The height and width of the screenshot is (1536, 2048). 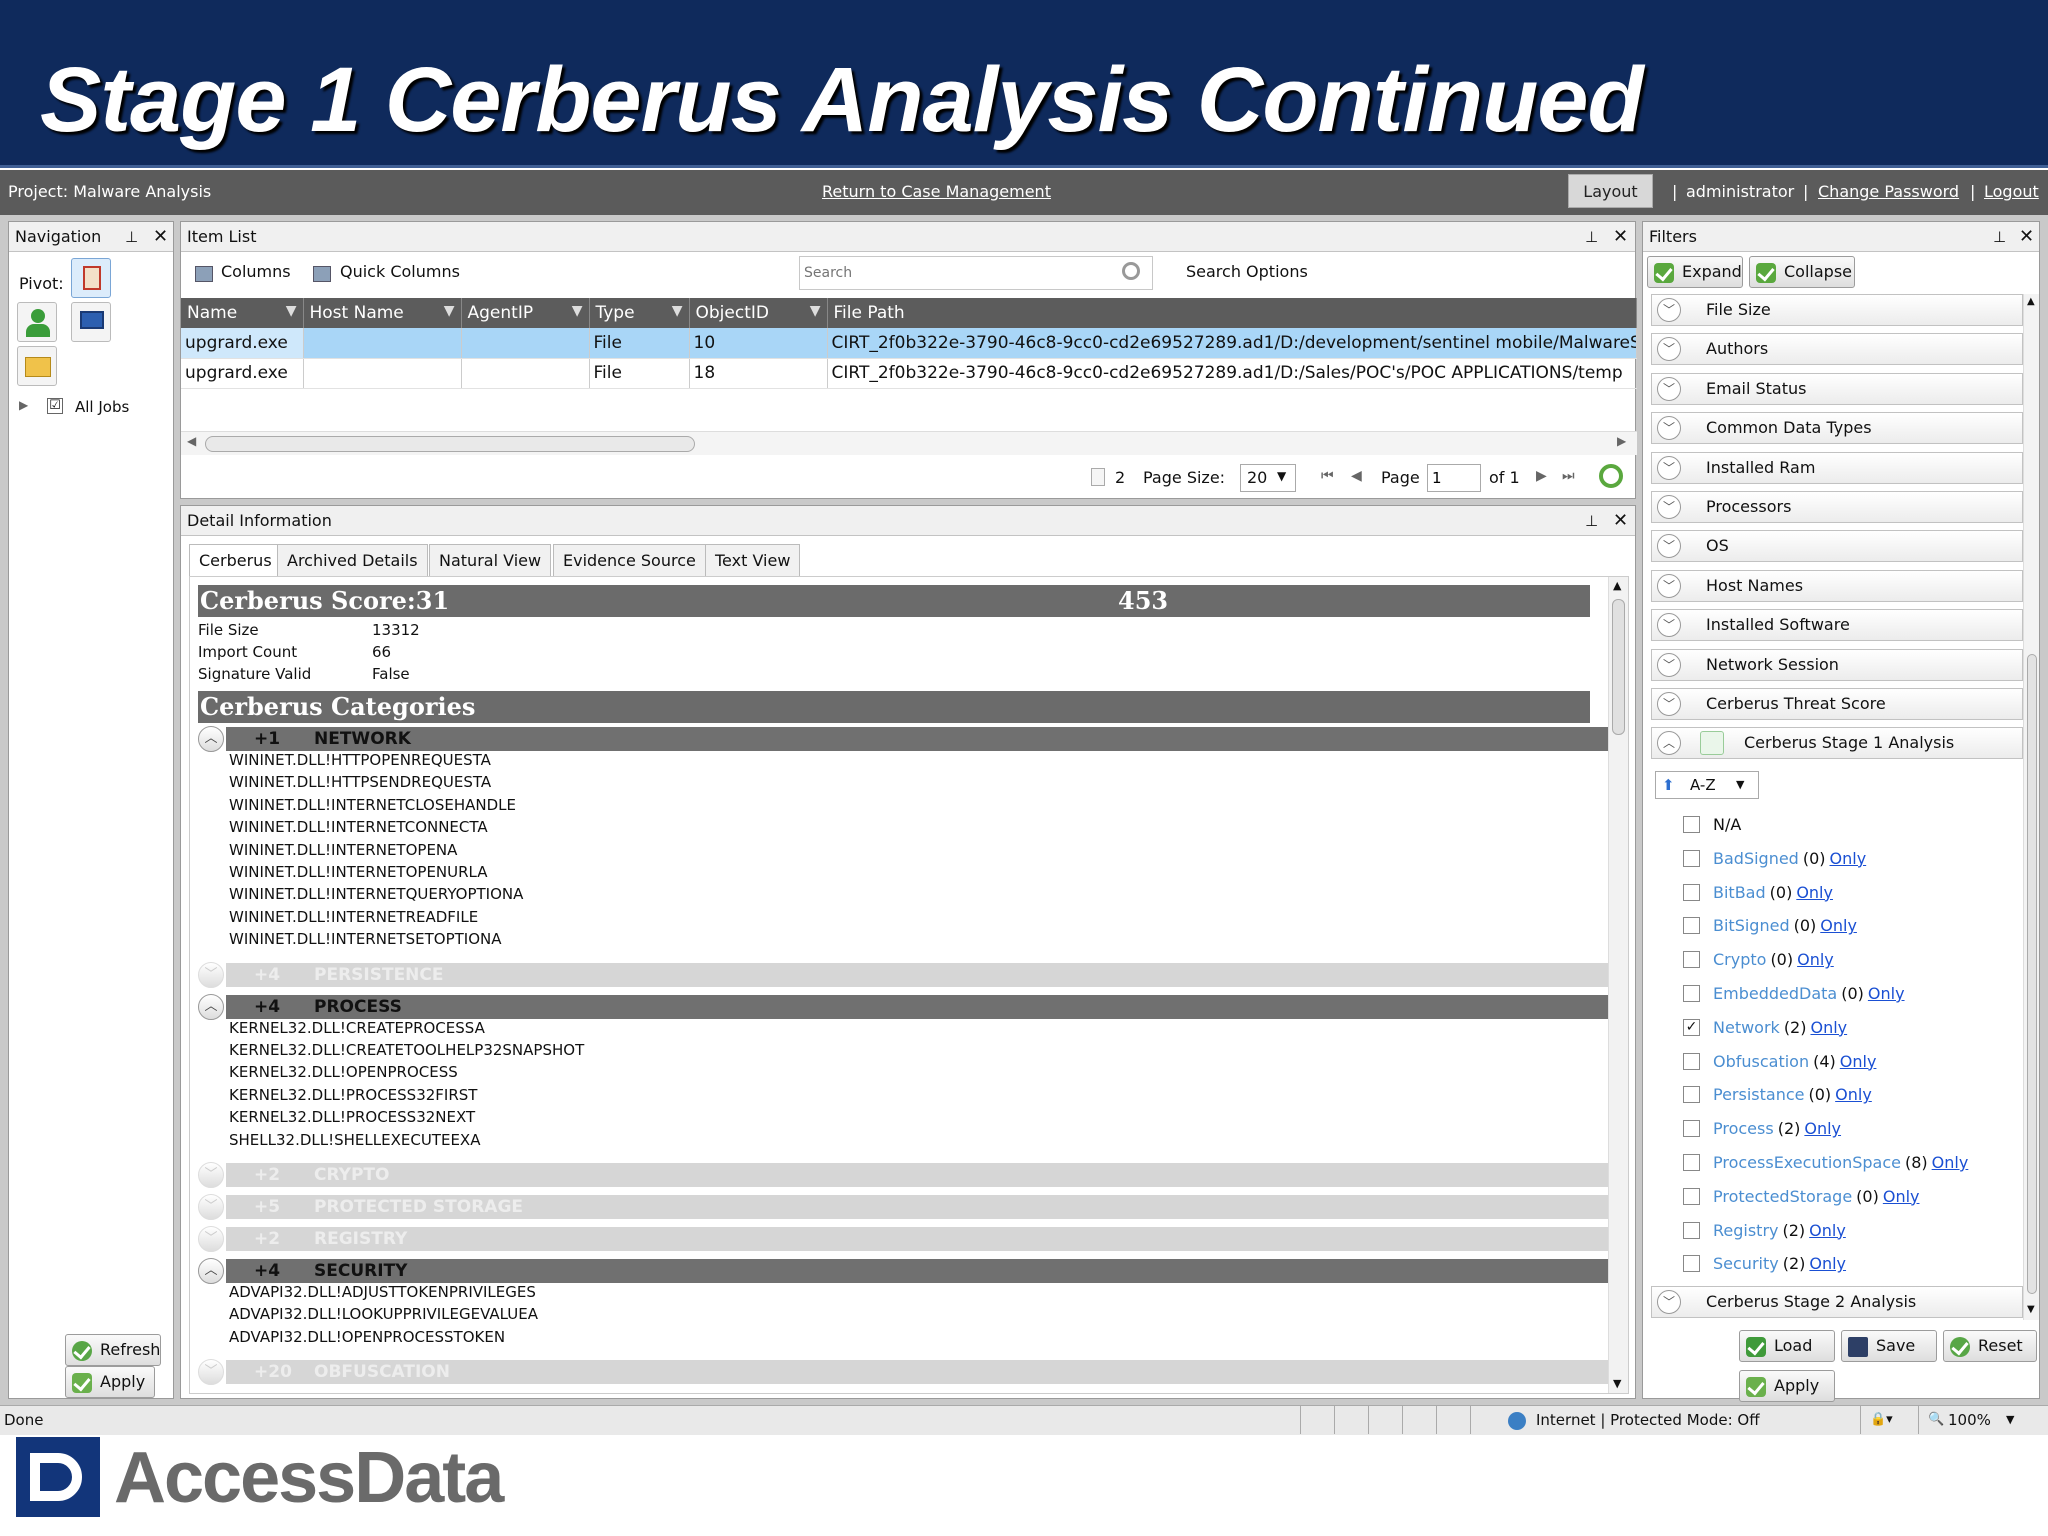 I want to click on facet-item: ﹀ Cerberus Threat Score, so click(x=1837, y=704).